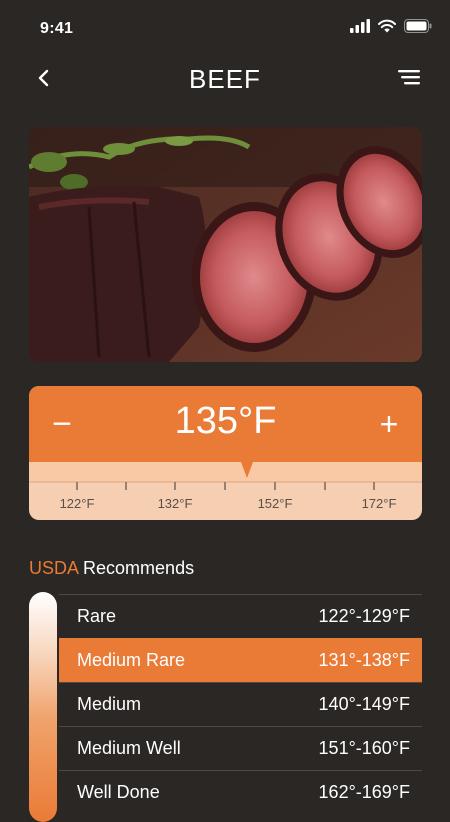  I want to click on menu-icon, so click(409, 77).